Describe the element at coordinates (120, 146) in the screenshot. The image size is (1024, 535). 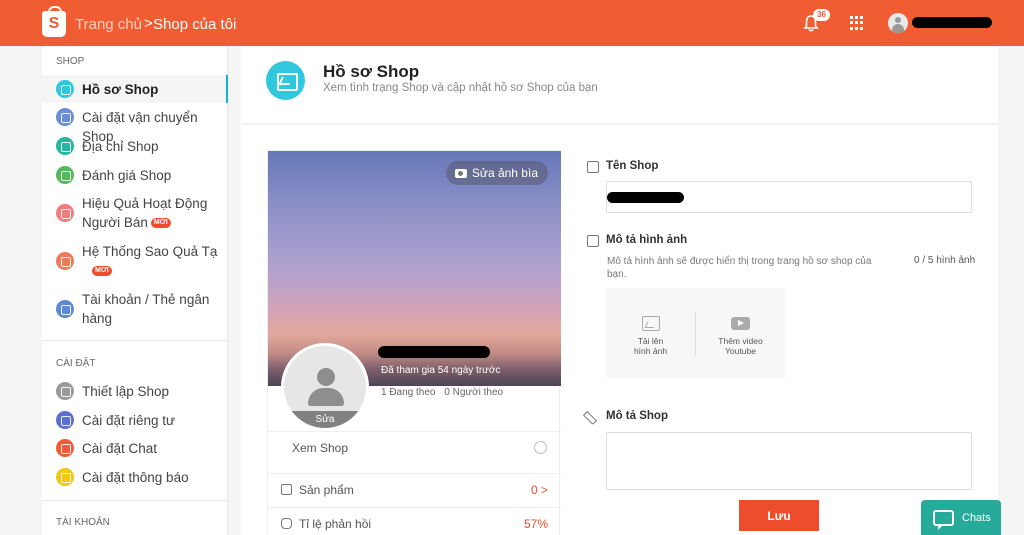
I see `sidebar-item-label: Địa chỉ Shop` at that location.